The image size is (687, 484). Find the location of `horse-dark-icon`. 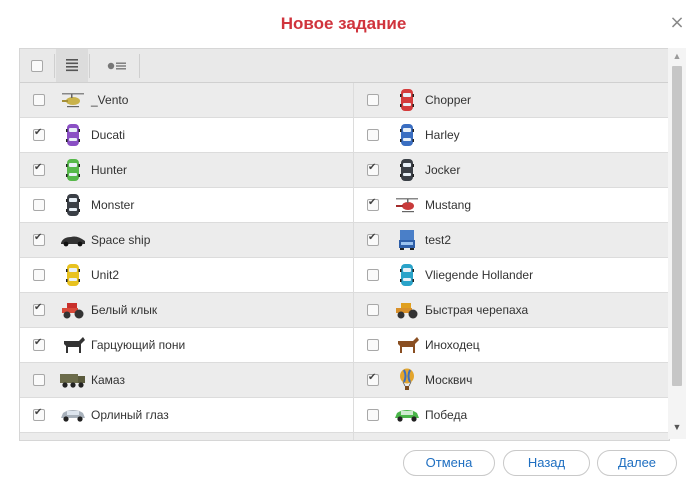

horse-dark-icon is located at coordinates (73, 345).